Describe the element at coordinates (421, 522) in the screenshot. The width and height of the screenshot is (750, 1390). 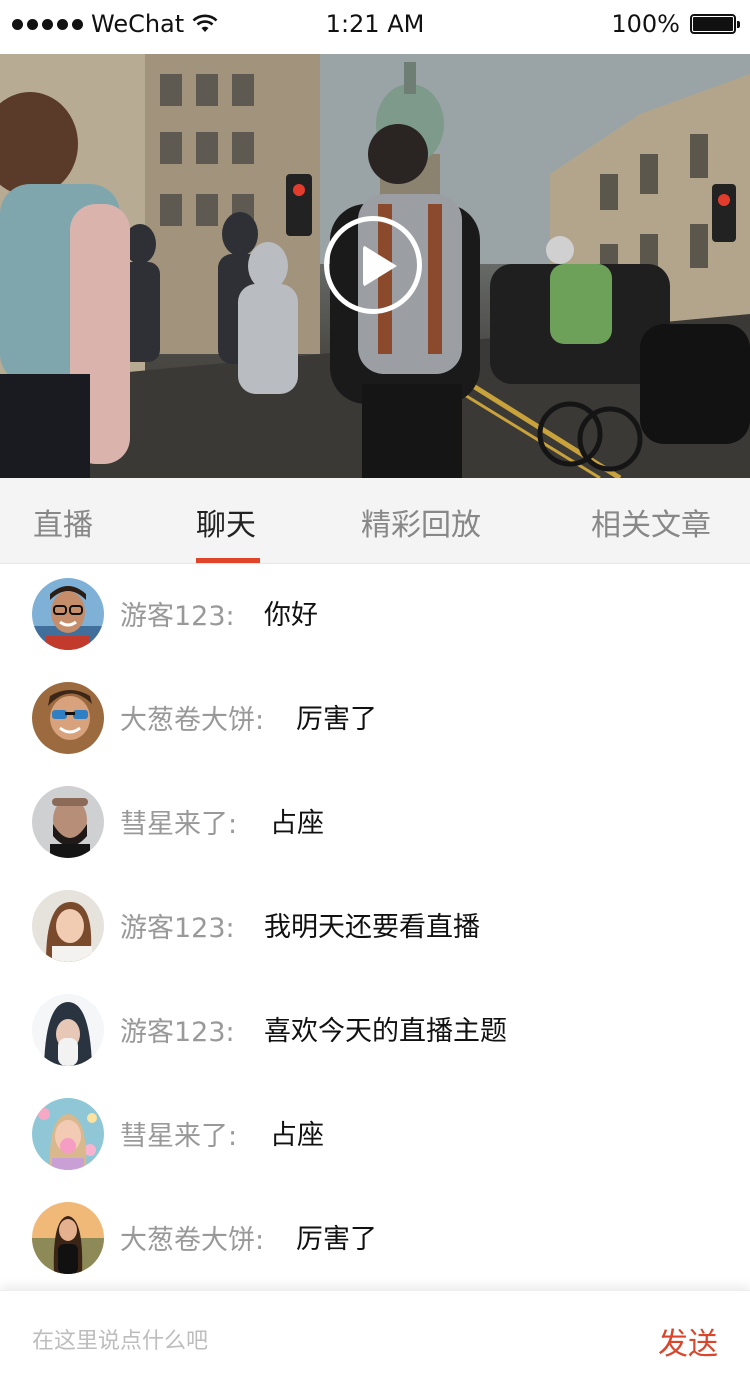
I see `tab-replay: 精彩回放` at that location.